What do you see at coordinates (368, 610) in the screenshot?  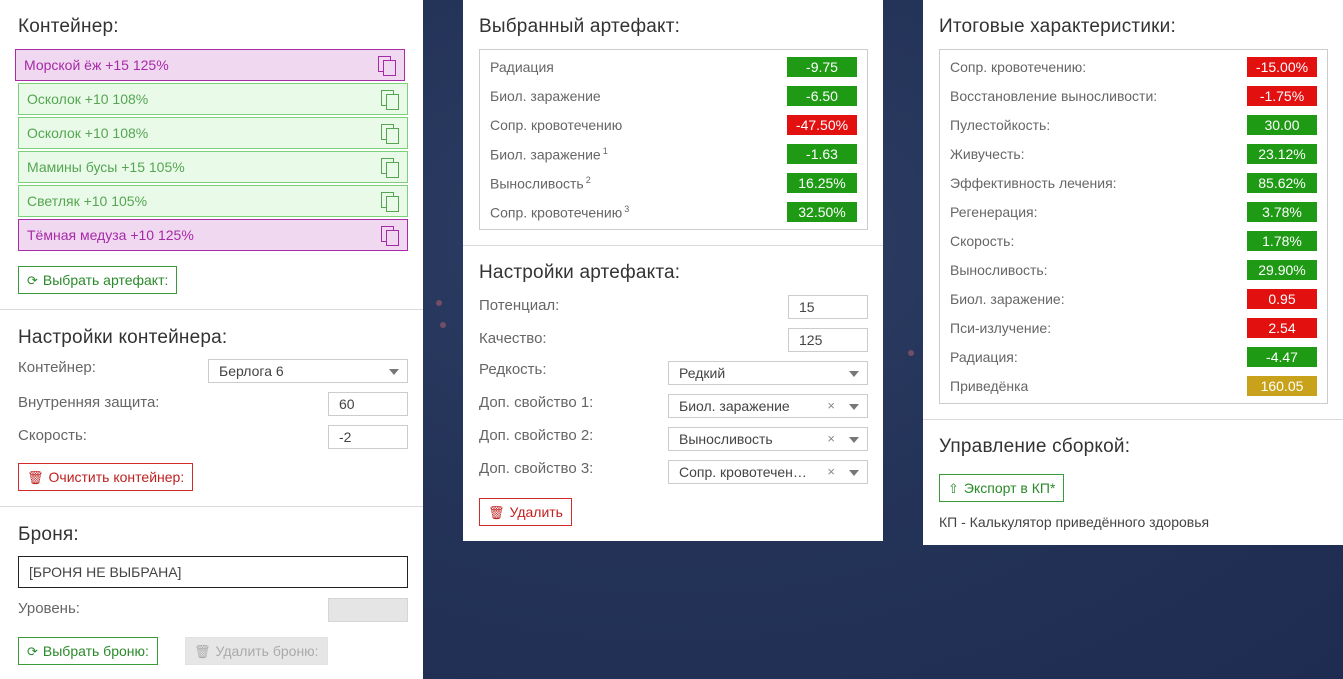 I see `armor-level-input` at bounding box center [368, 610].